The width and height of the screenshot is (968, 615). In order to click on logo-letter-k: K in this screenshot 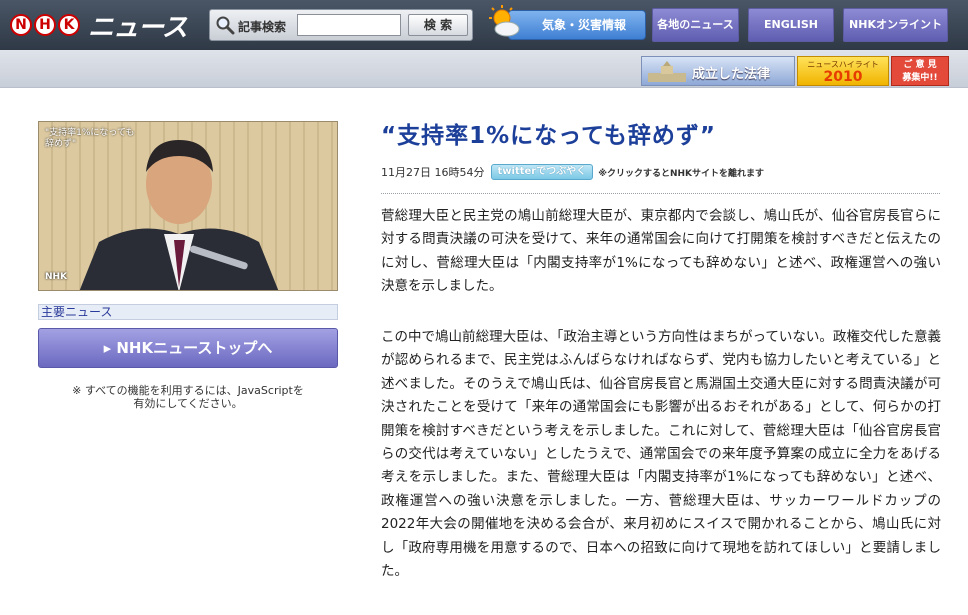, I will do `click(69, 25)`.